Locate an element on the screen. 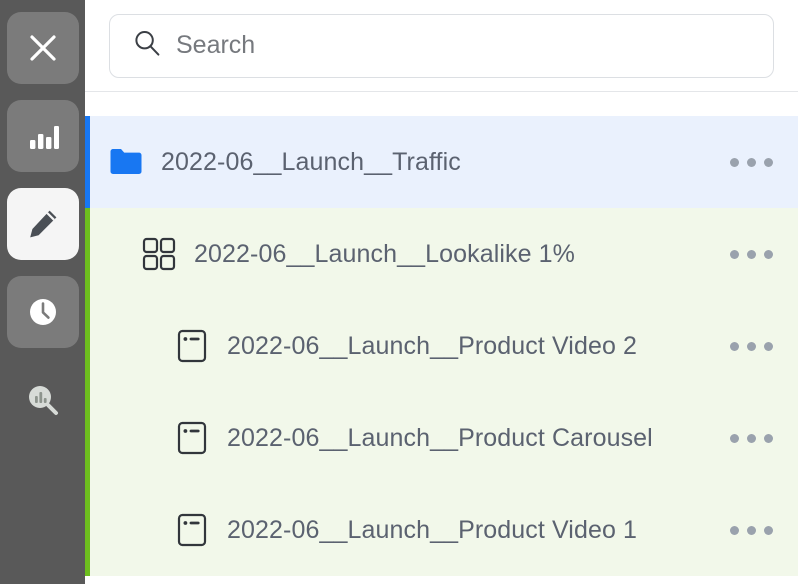  chart-search-icon is located at coordinates (43, 400).